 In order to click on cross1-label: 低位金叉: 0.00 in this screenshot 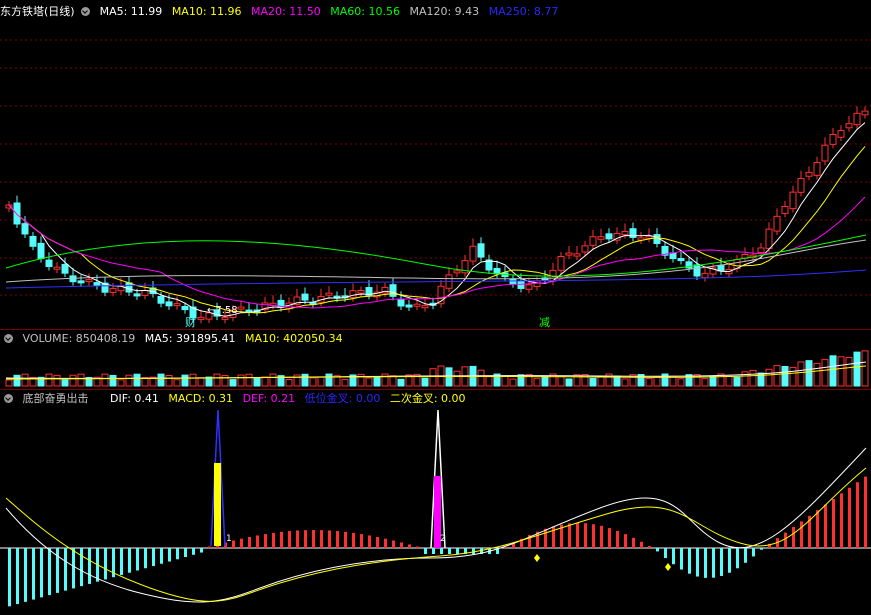, I will do `click(342, 398)`.